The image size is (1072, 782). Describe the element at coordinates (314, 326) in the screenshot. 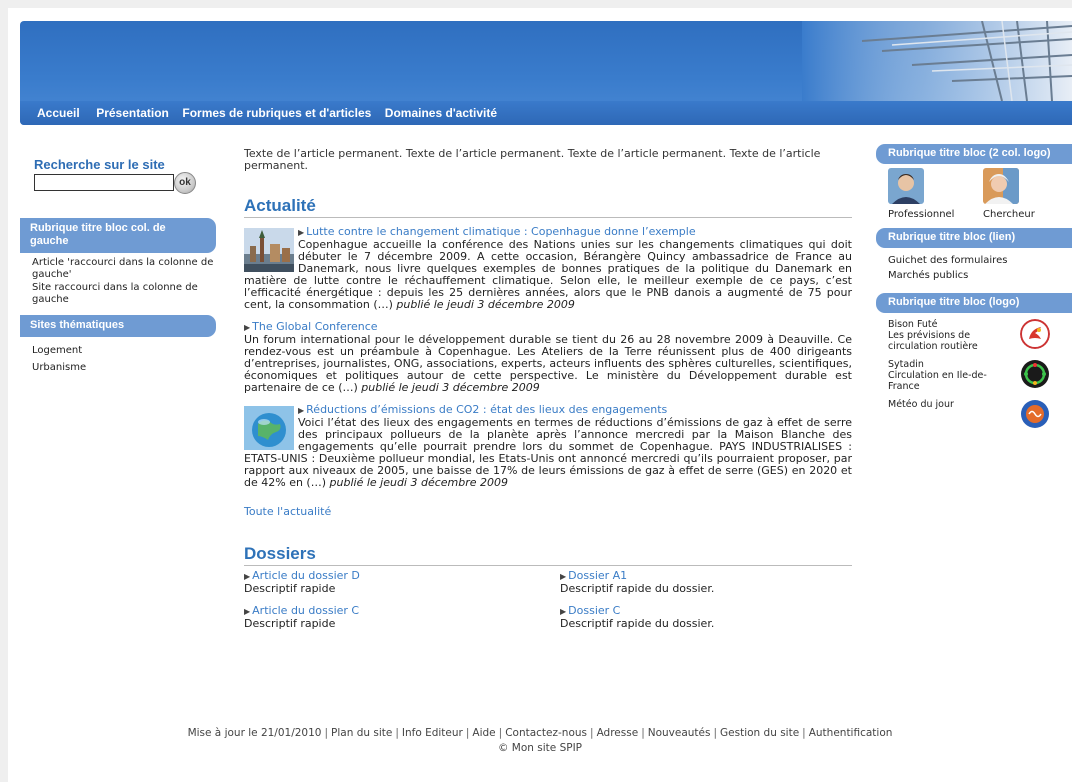

I see `article-title-link: The Global Conference` at that location.